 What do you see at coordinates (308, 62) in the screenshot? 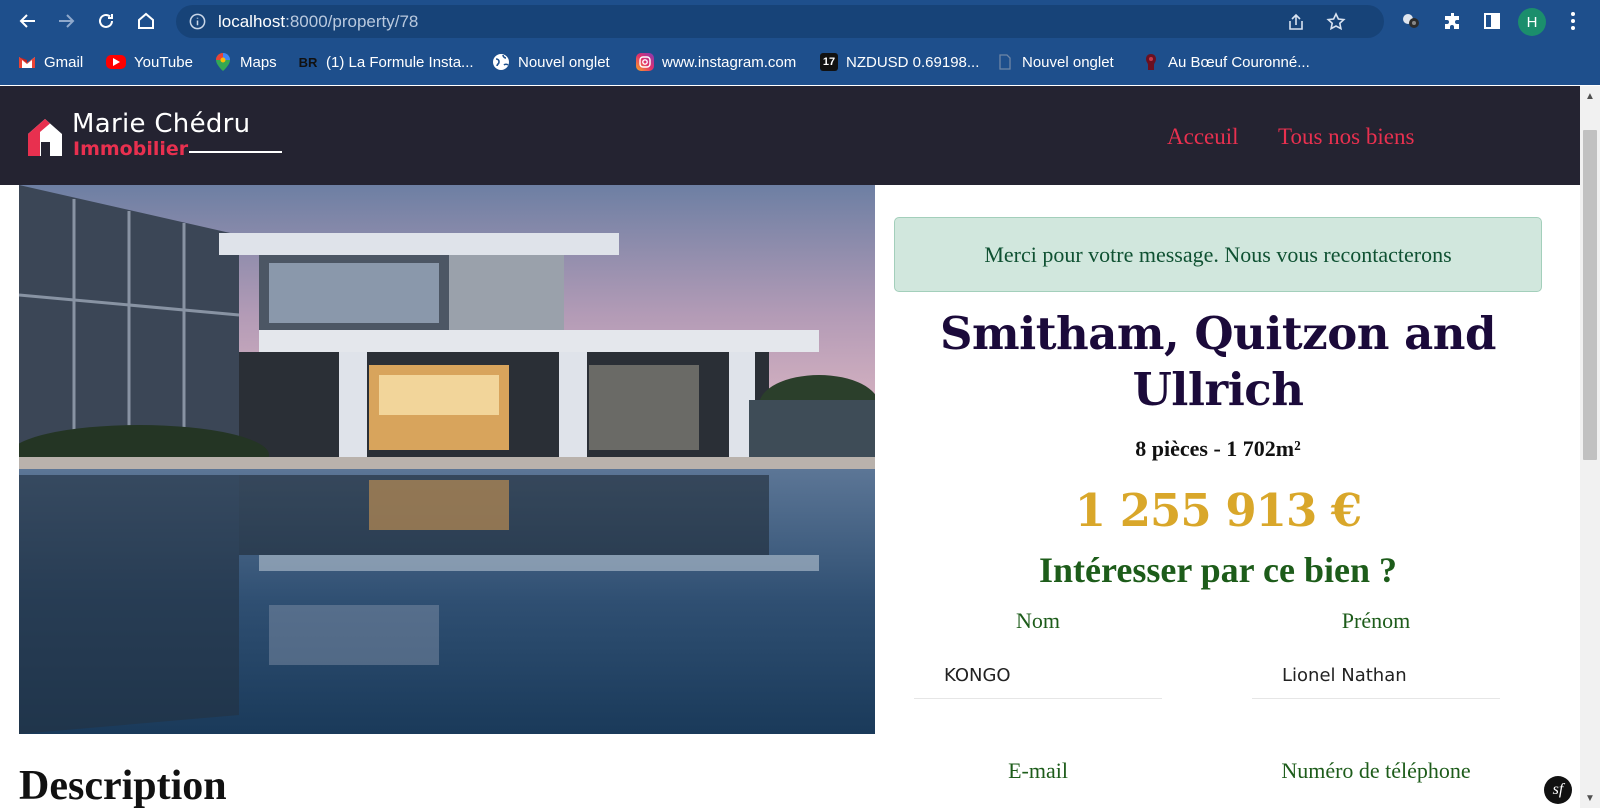
I see `br-icon: BR` at bounding box center [308, 62].